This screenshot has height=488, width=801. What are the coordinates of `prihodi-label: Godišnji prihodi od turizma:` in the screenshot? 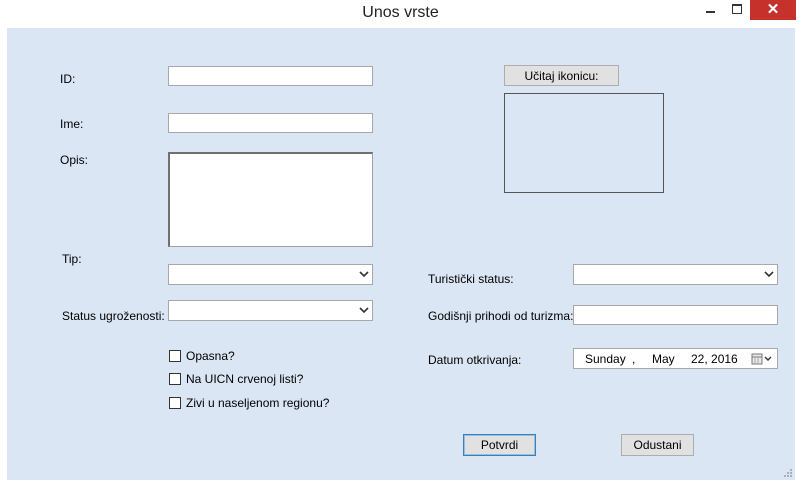 It's located at (501, 316).